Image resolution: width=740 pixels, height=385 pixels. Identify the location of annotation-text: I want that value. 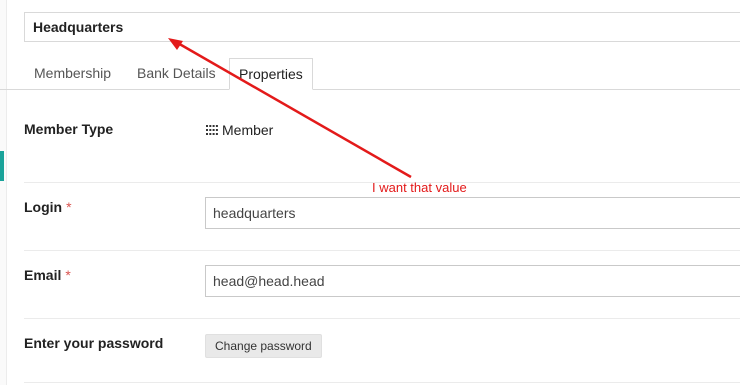
(419, 187).